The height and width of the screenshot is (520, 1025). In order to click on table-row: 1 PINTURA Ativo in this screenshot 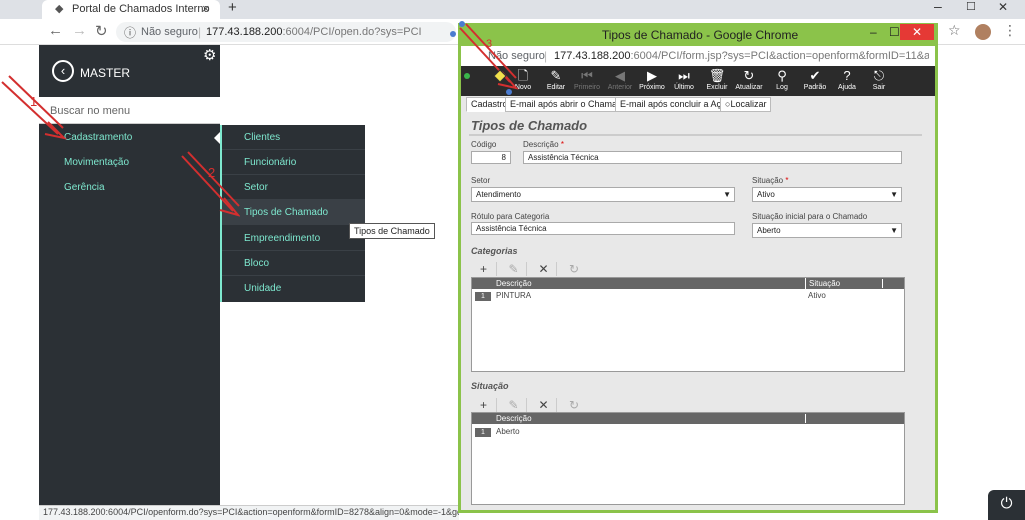, I will do `click(688, 296)`.